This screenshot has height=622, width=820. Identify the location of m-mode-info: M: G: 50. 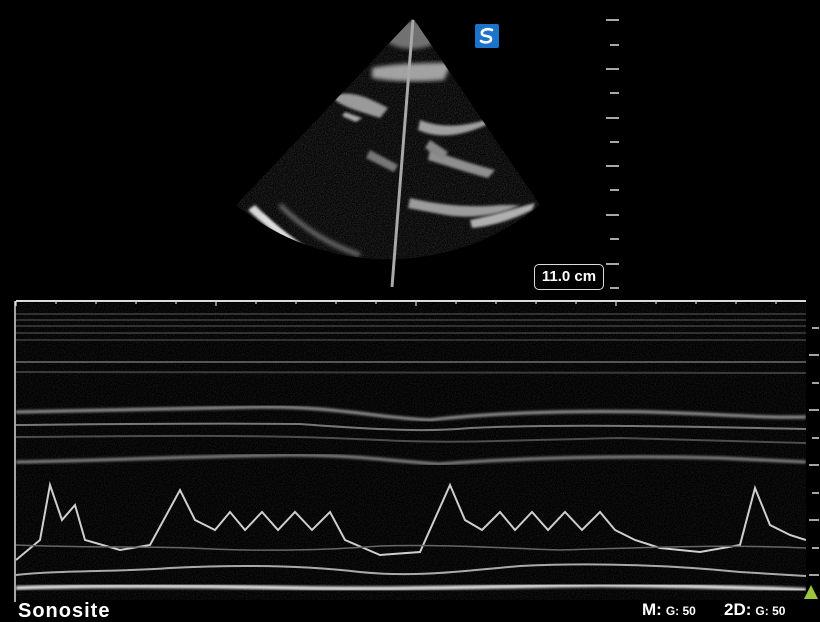
(669, 609).